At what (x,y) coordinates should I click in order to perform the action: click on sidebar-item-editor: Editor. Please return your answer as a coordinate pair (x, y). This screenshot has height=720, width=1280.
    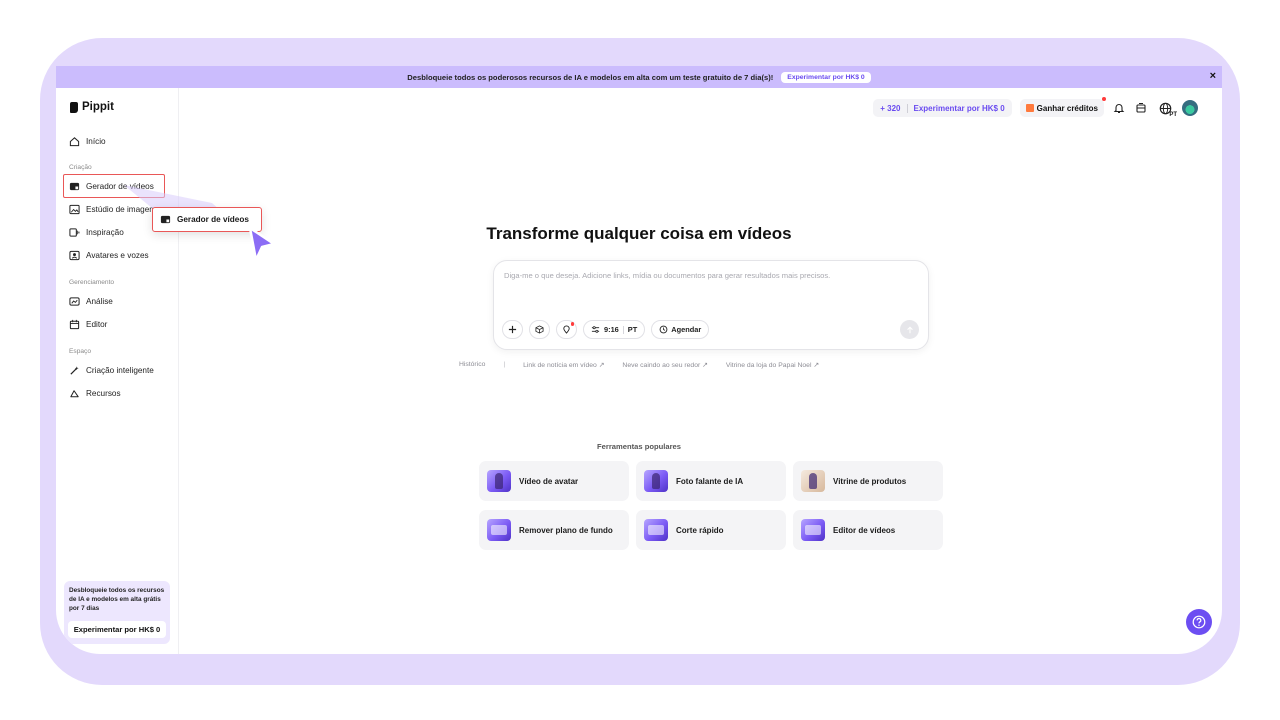
    Looking at the image, I should click on (88, 324).